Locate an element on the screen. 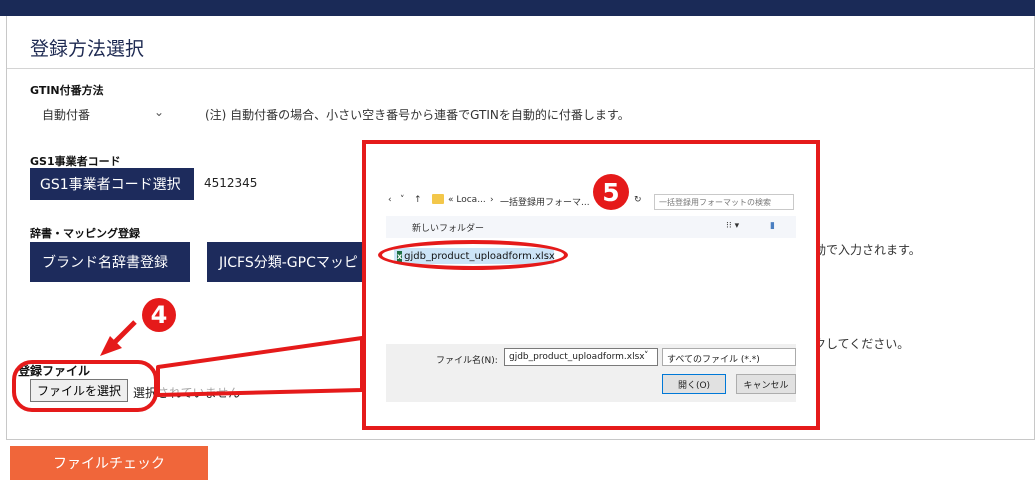  step4-callout-badge: 4 is located at coordinates (159, 315).